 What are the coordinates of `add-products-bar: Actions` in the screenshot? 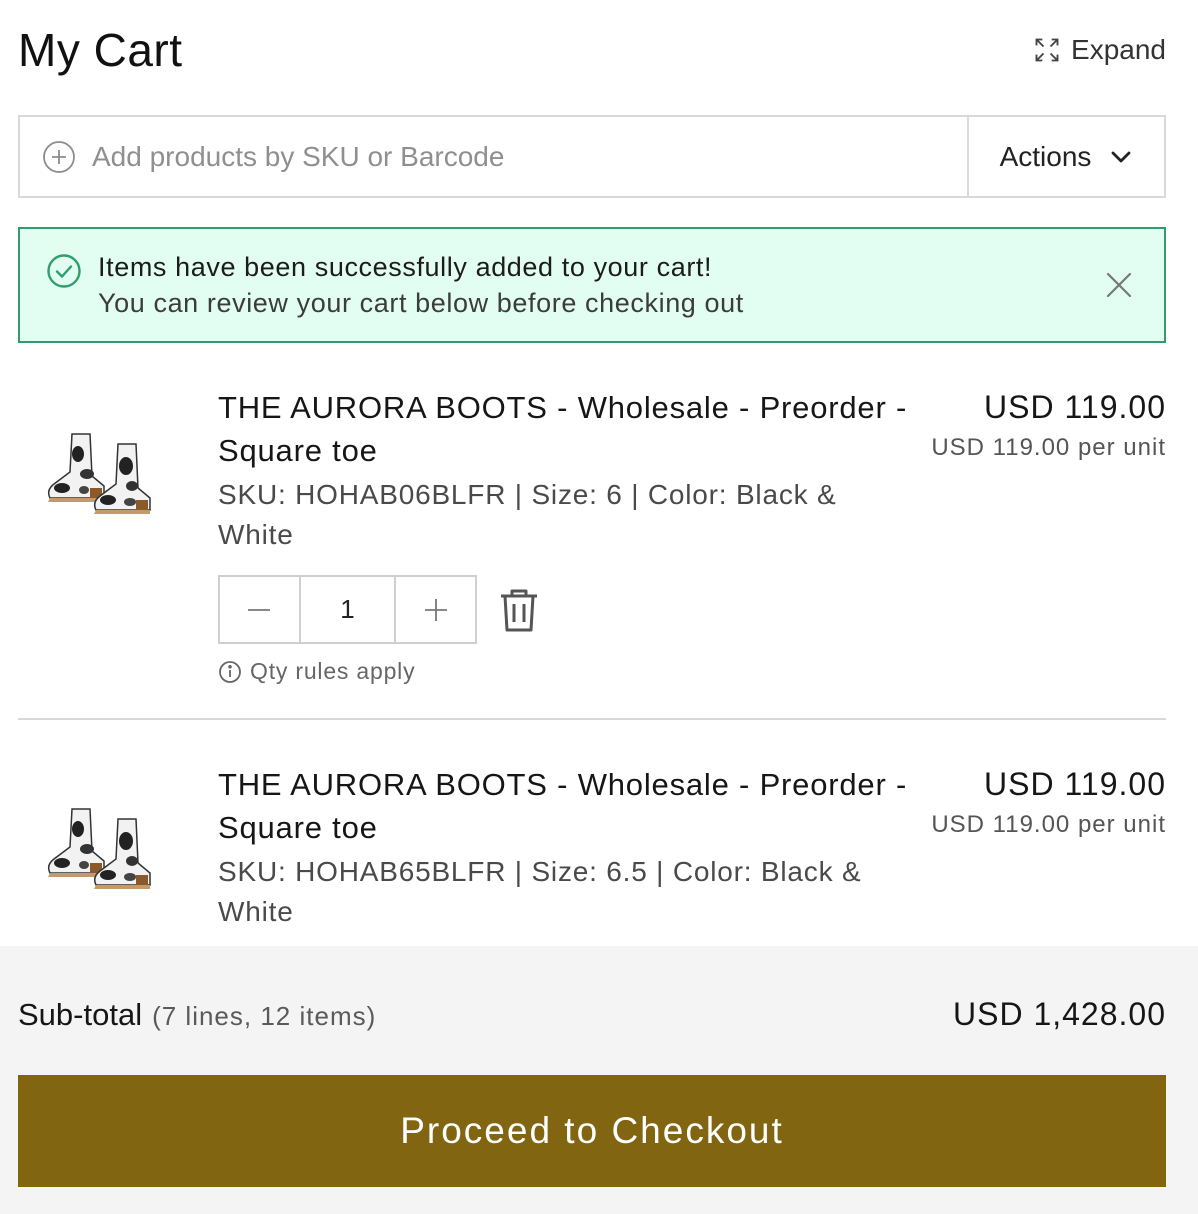 It's located at (592, 156).